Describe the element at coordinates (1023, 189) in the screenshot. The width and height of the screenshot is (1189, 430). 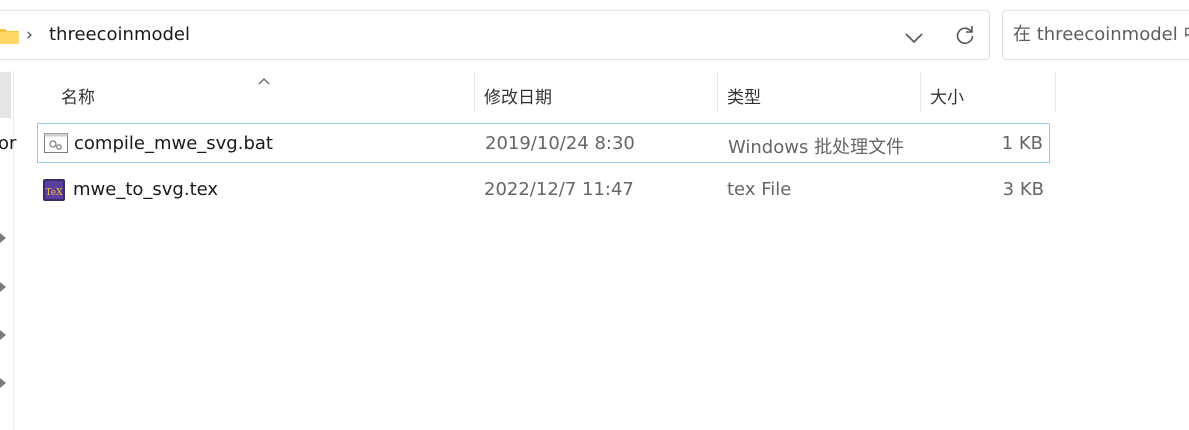
I see `file-size: 3 KB` at that location.